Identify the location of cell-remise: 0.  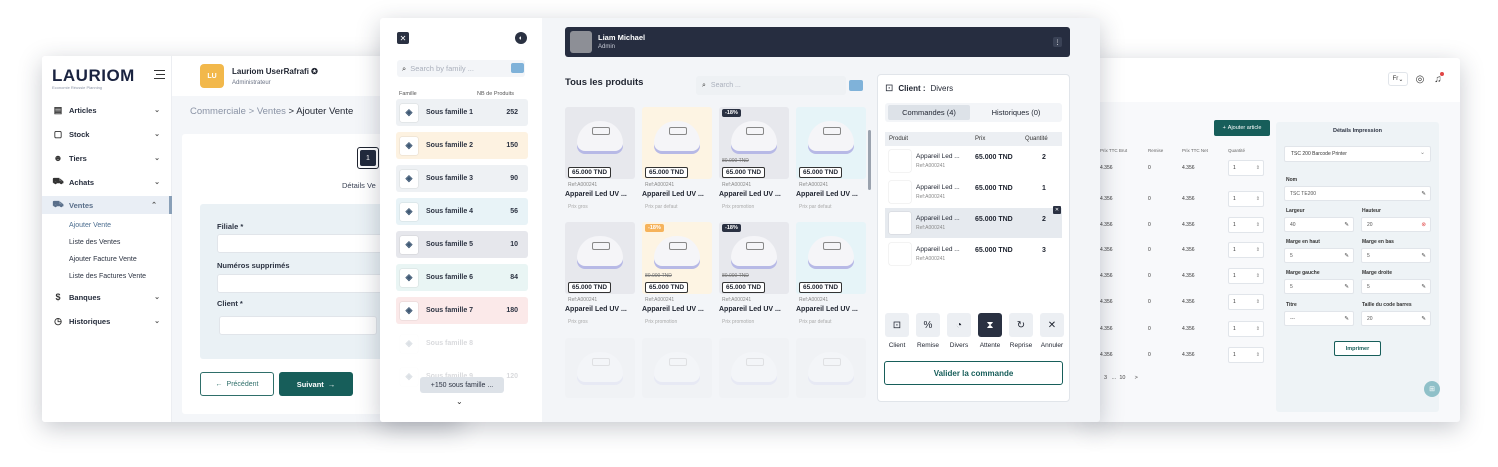
(1149, 168).